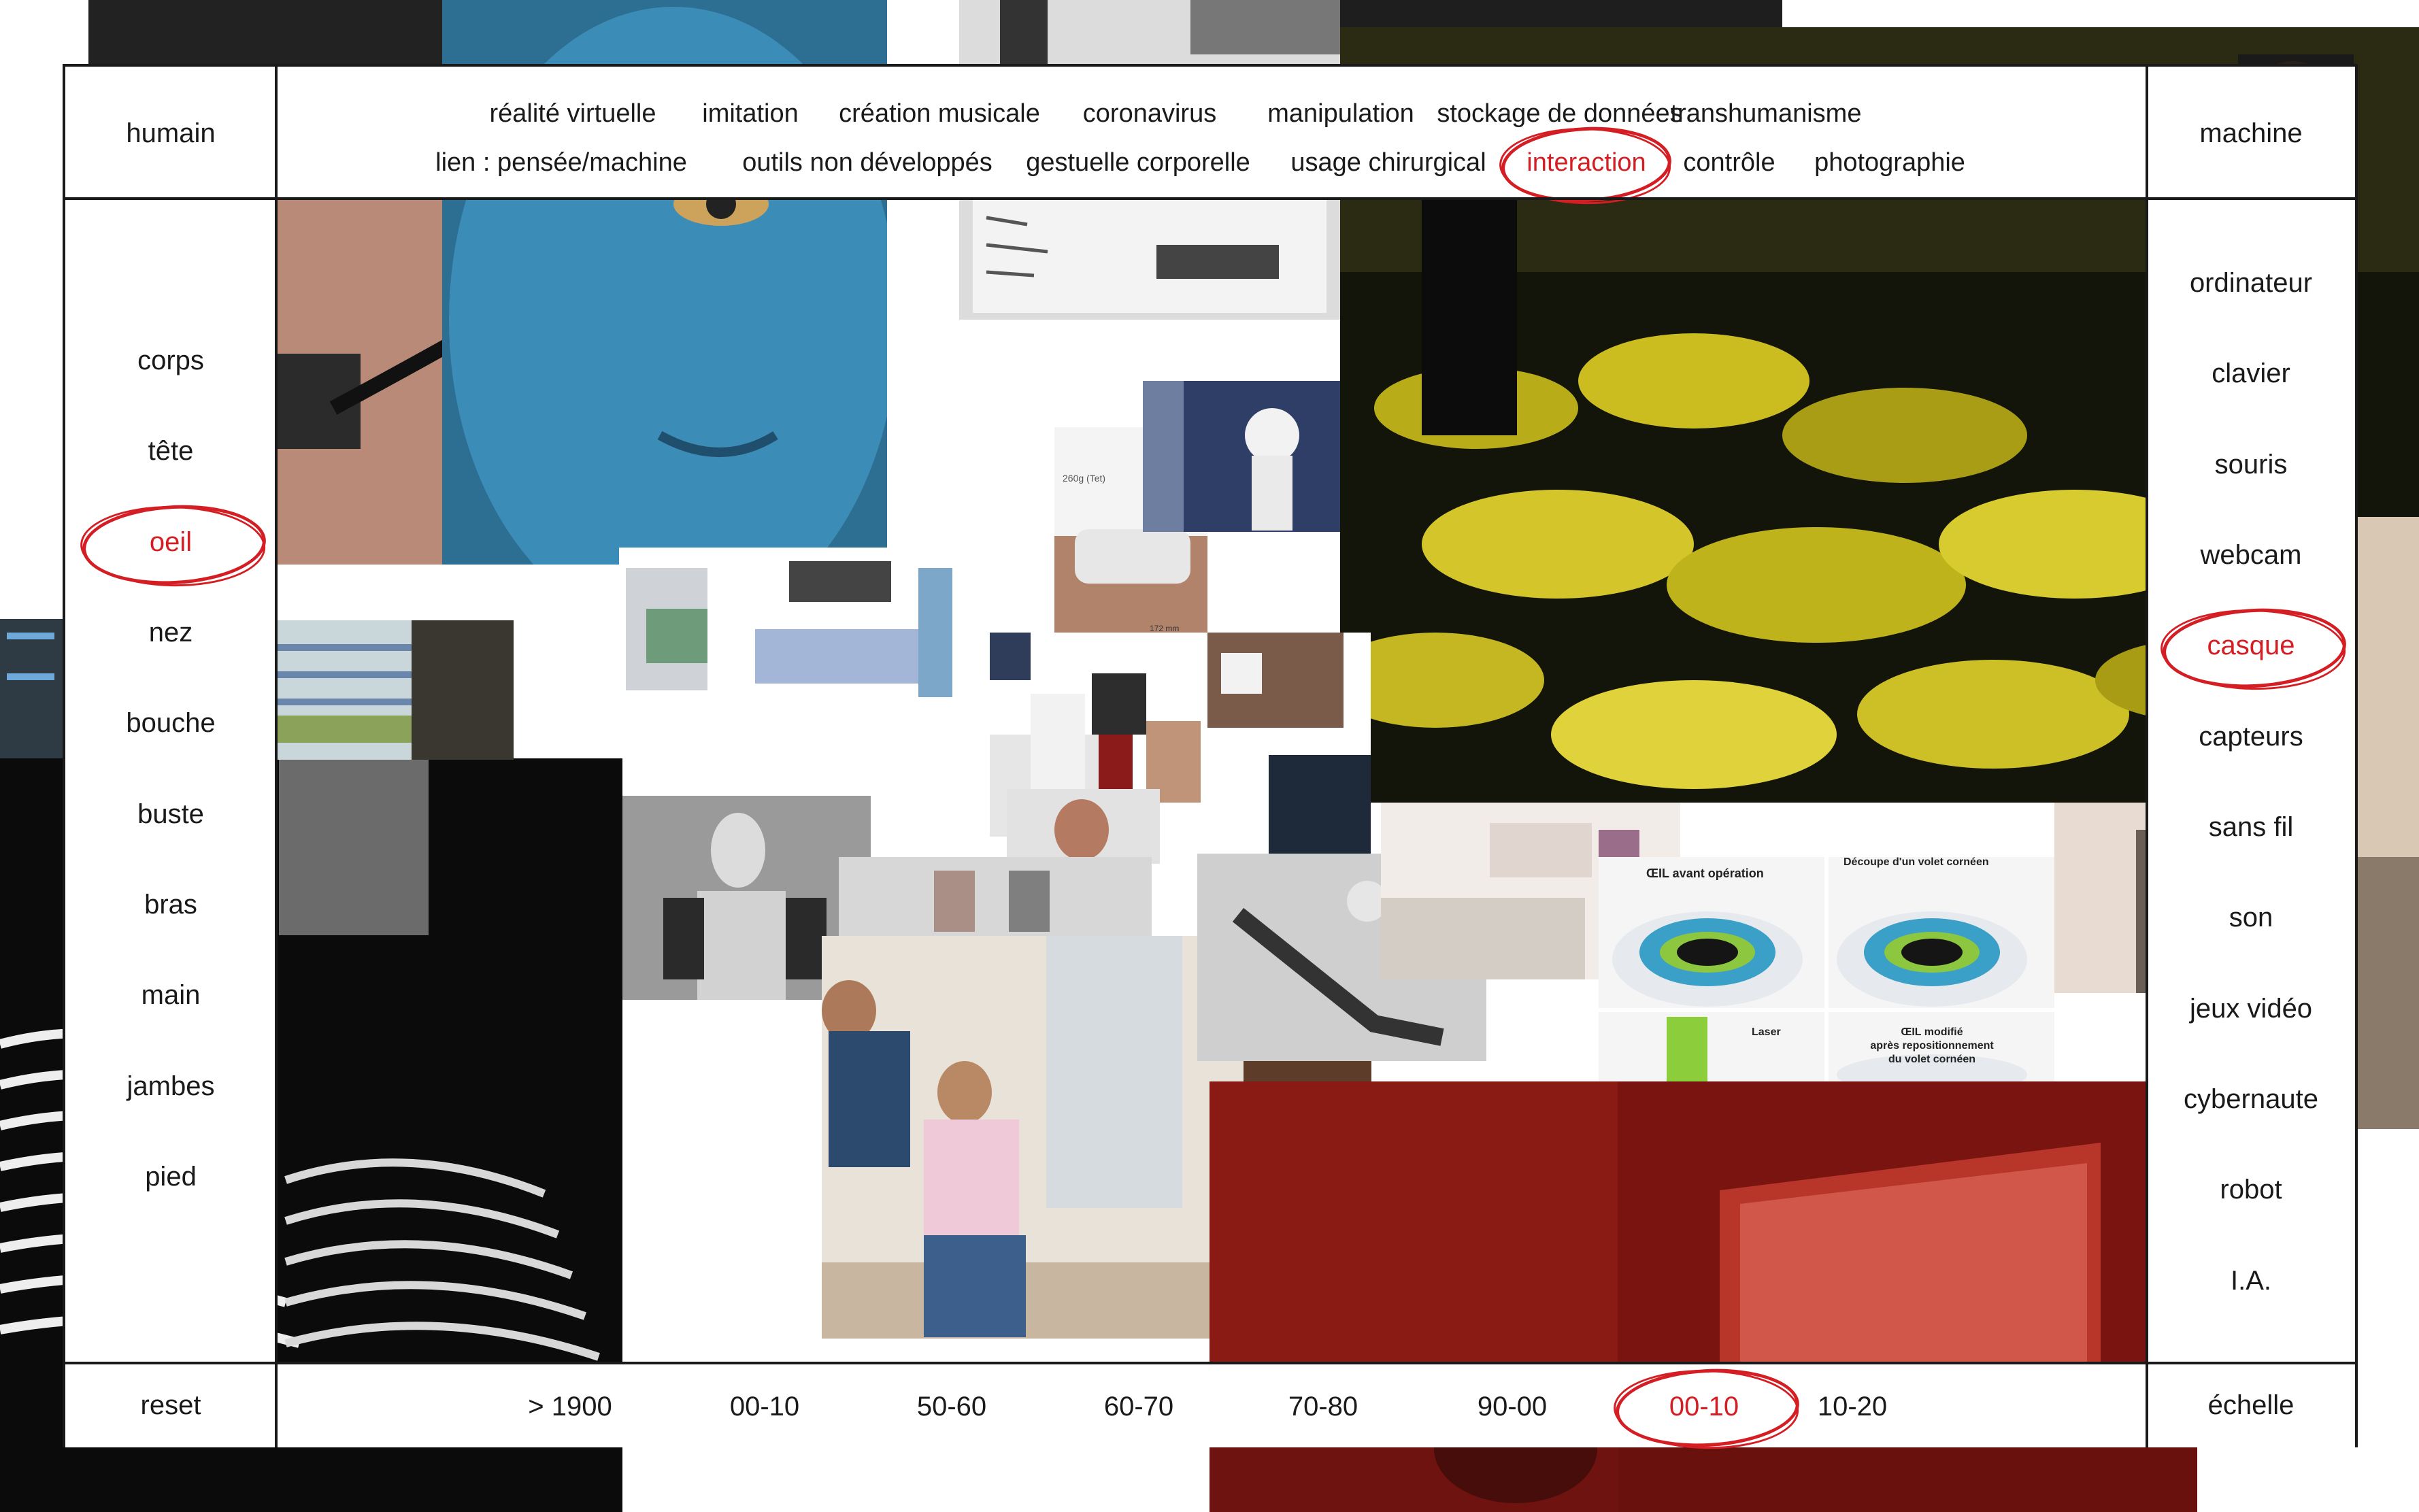  Describe the element at coordinates (2251, 918) in the screenshot. I see `machine-item-son: son` at that location.